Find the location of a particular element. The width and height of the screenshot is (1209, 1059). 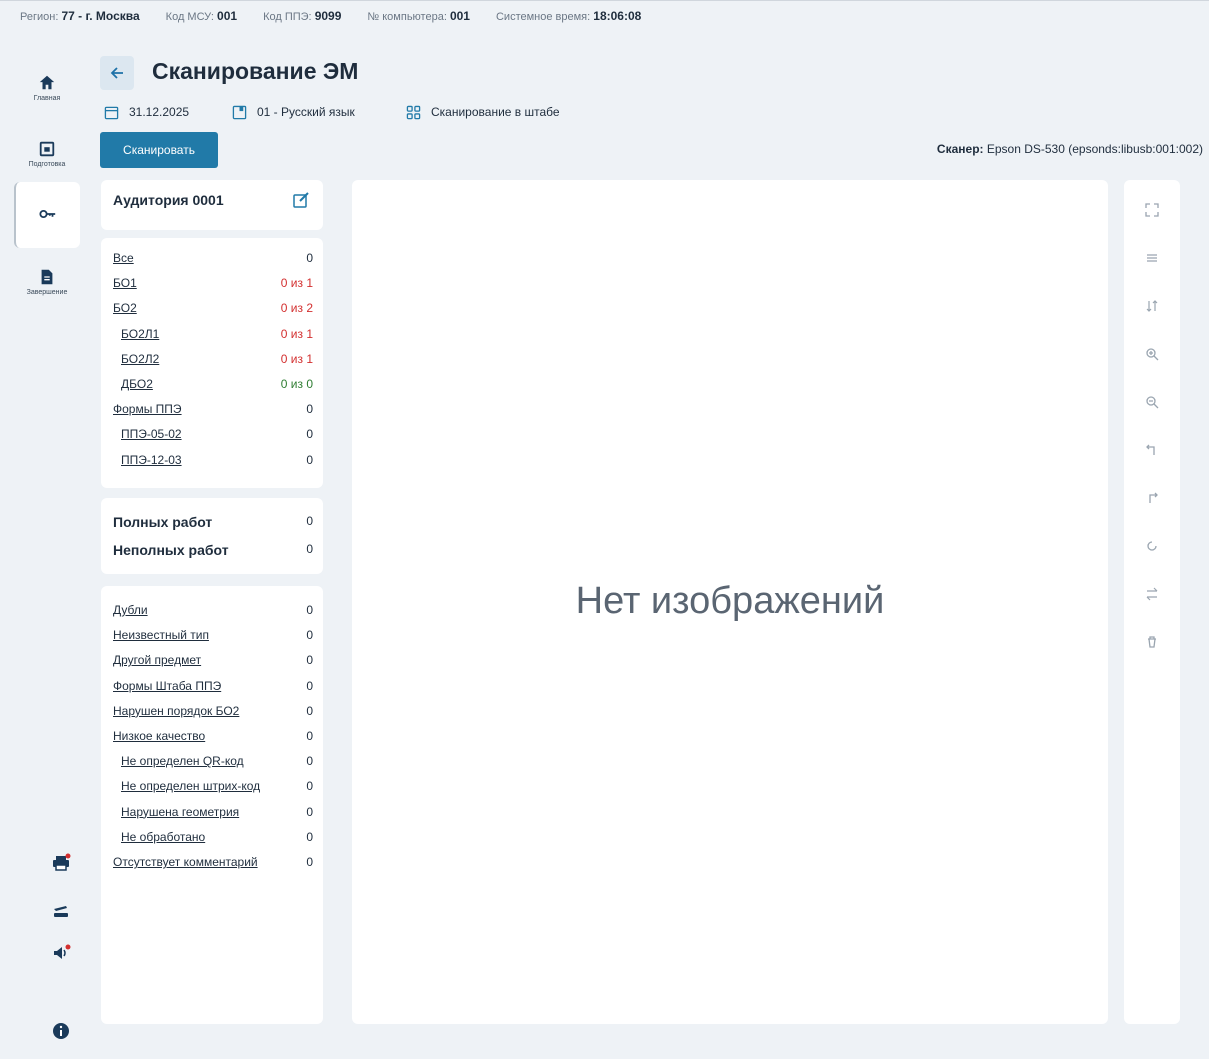

issue-row-label: Другой предмет is located at coordinates (157, 660).